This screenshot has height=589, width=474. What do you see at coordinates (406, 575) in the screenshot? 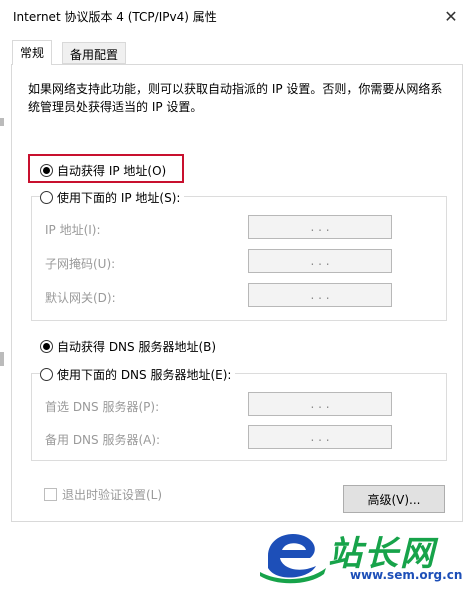
I see `watermark-url: www.sem.org.cn` at bounding box center [406, 575].